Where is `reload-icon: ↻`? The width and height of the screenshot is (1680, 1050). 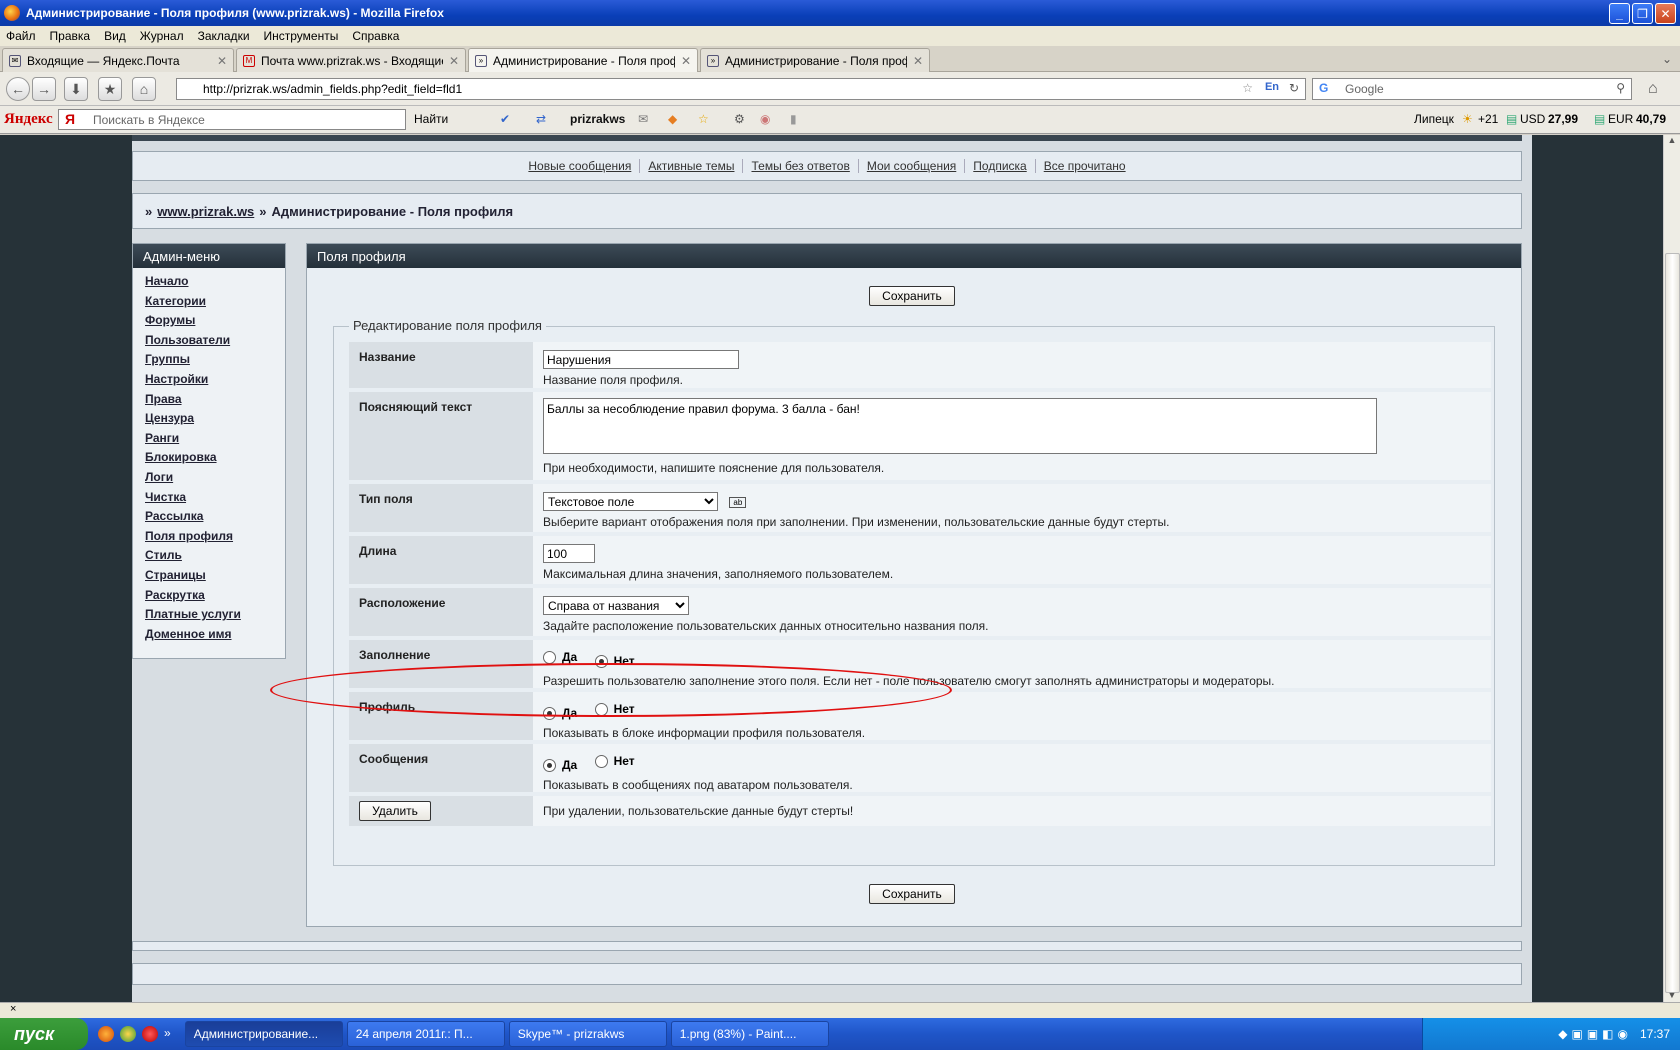 reload-icon: ↻ is located at coordinates (1294, 88).